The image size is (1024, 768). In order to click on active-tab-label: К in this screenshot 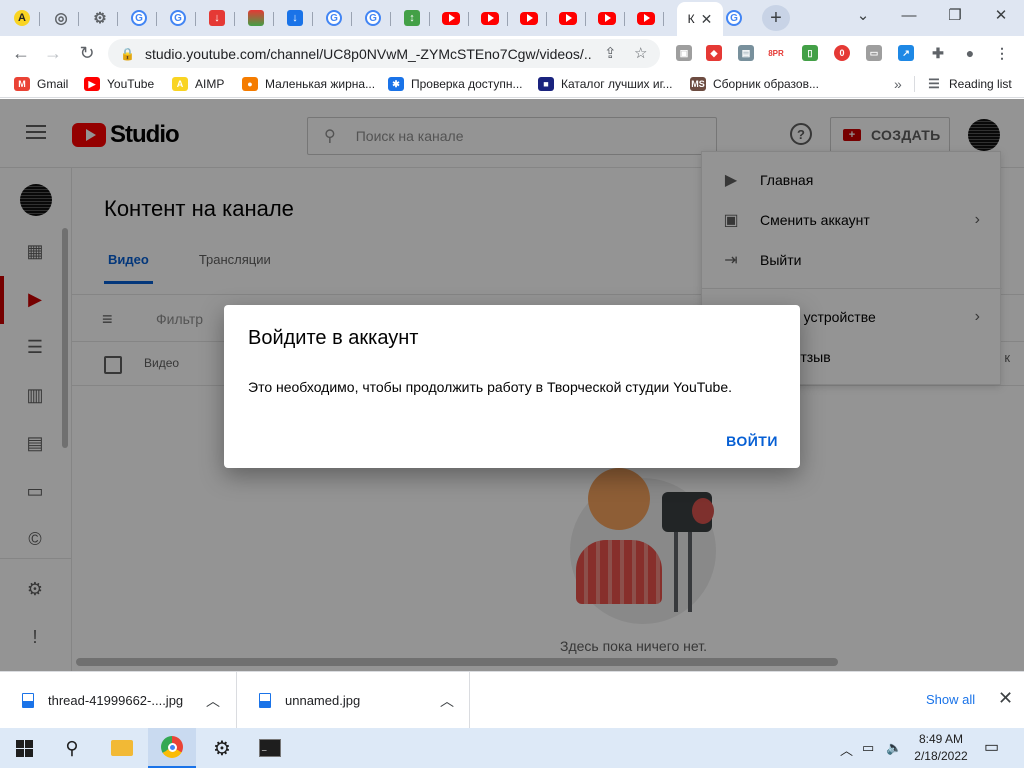, I will do `click(691, 19)`.